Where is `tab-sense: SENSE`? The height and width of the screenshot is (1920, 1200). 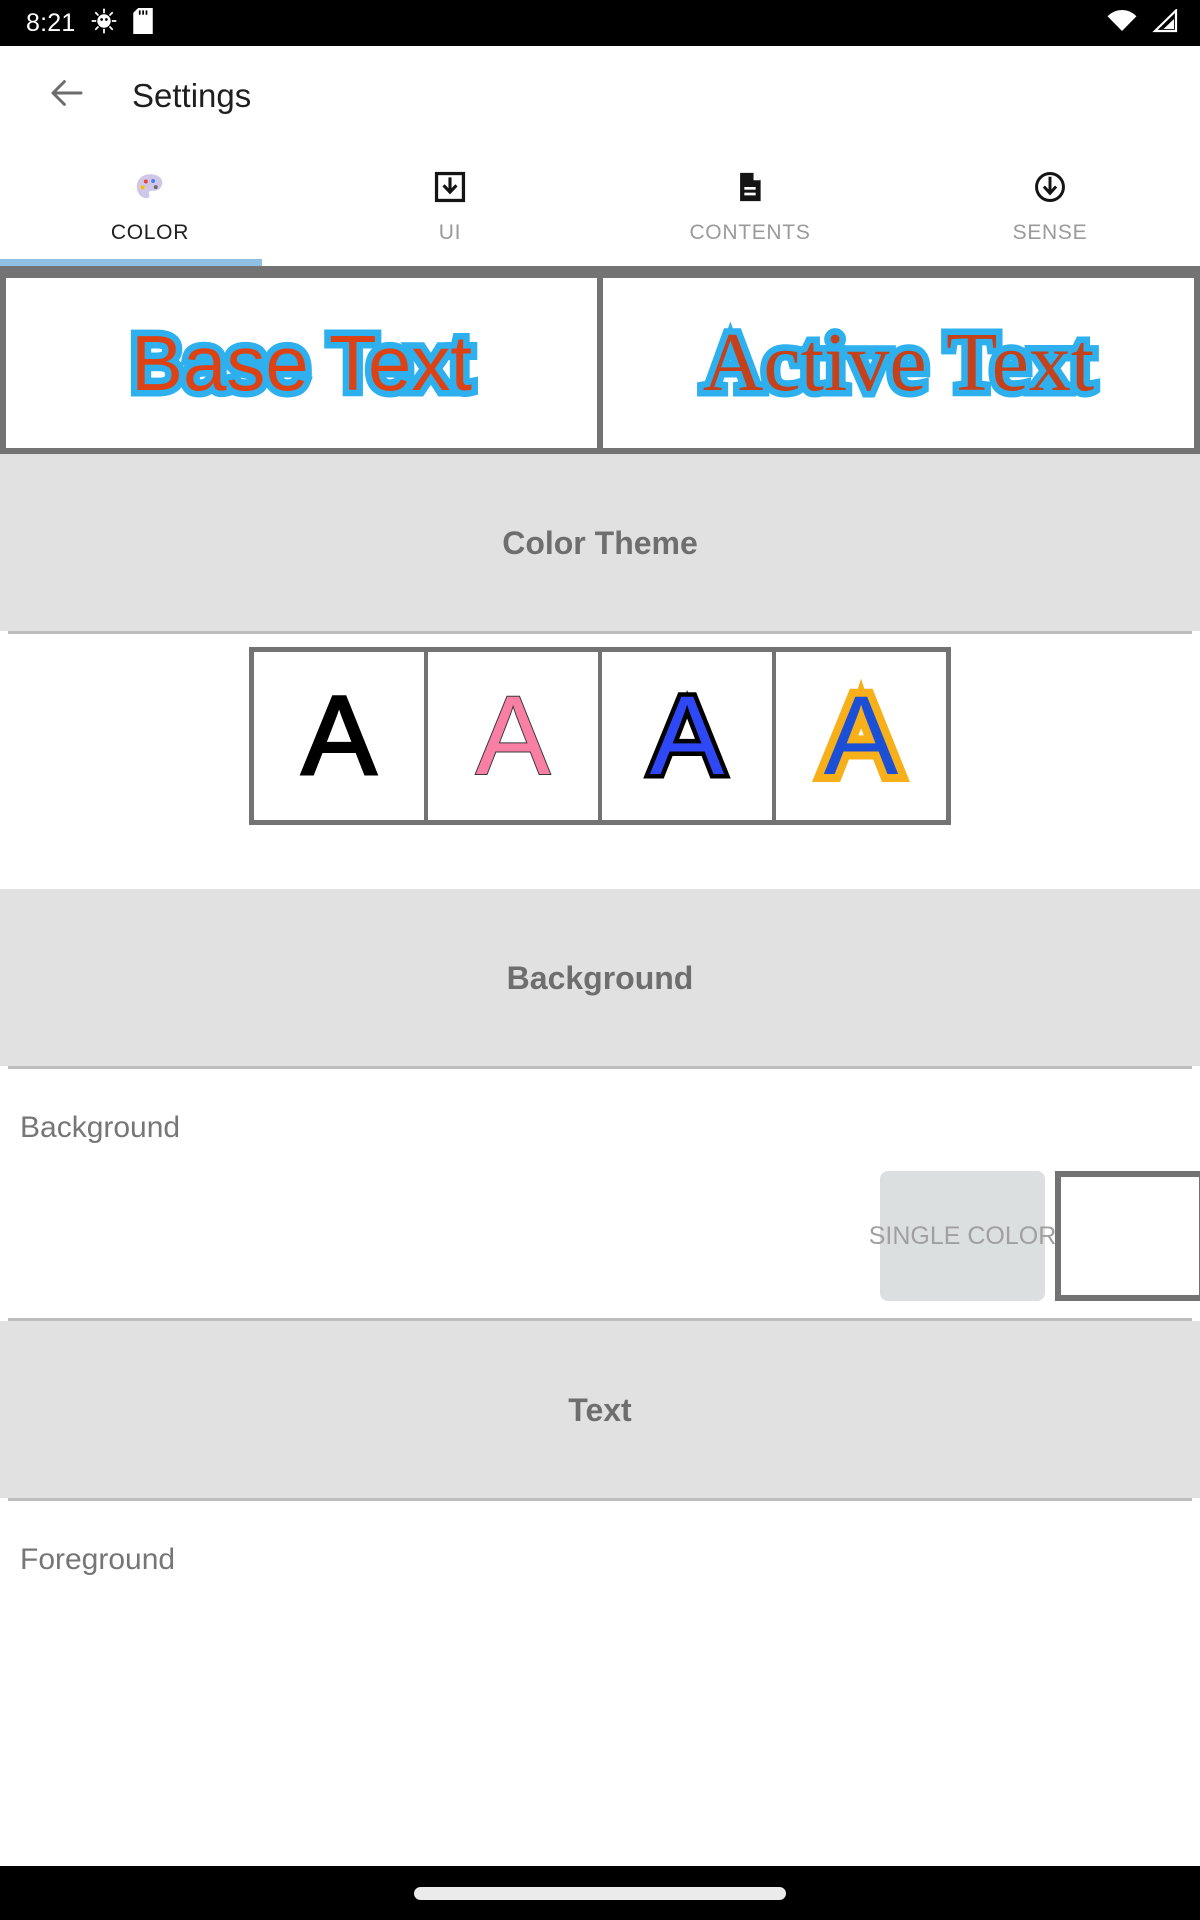 tab-sense: SENSE is located at coordinates (1050, 205).